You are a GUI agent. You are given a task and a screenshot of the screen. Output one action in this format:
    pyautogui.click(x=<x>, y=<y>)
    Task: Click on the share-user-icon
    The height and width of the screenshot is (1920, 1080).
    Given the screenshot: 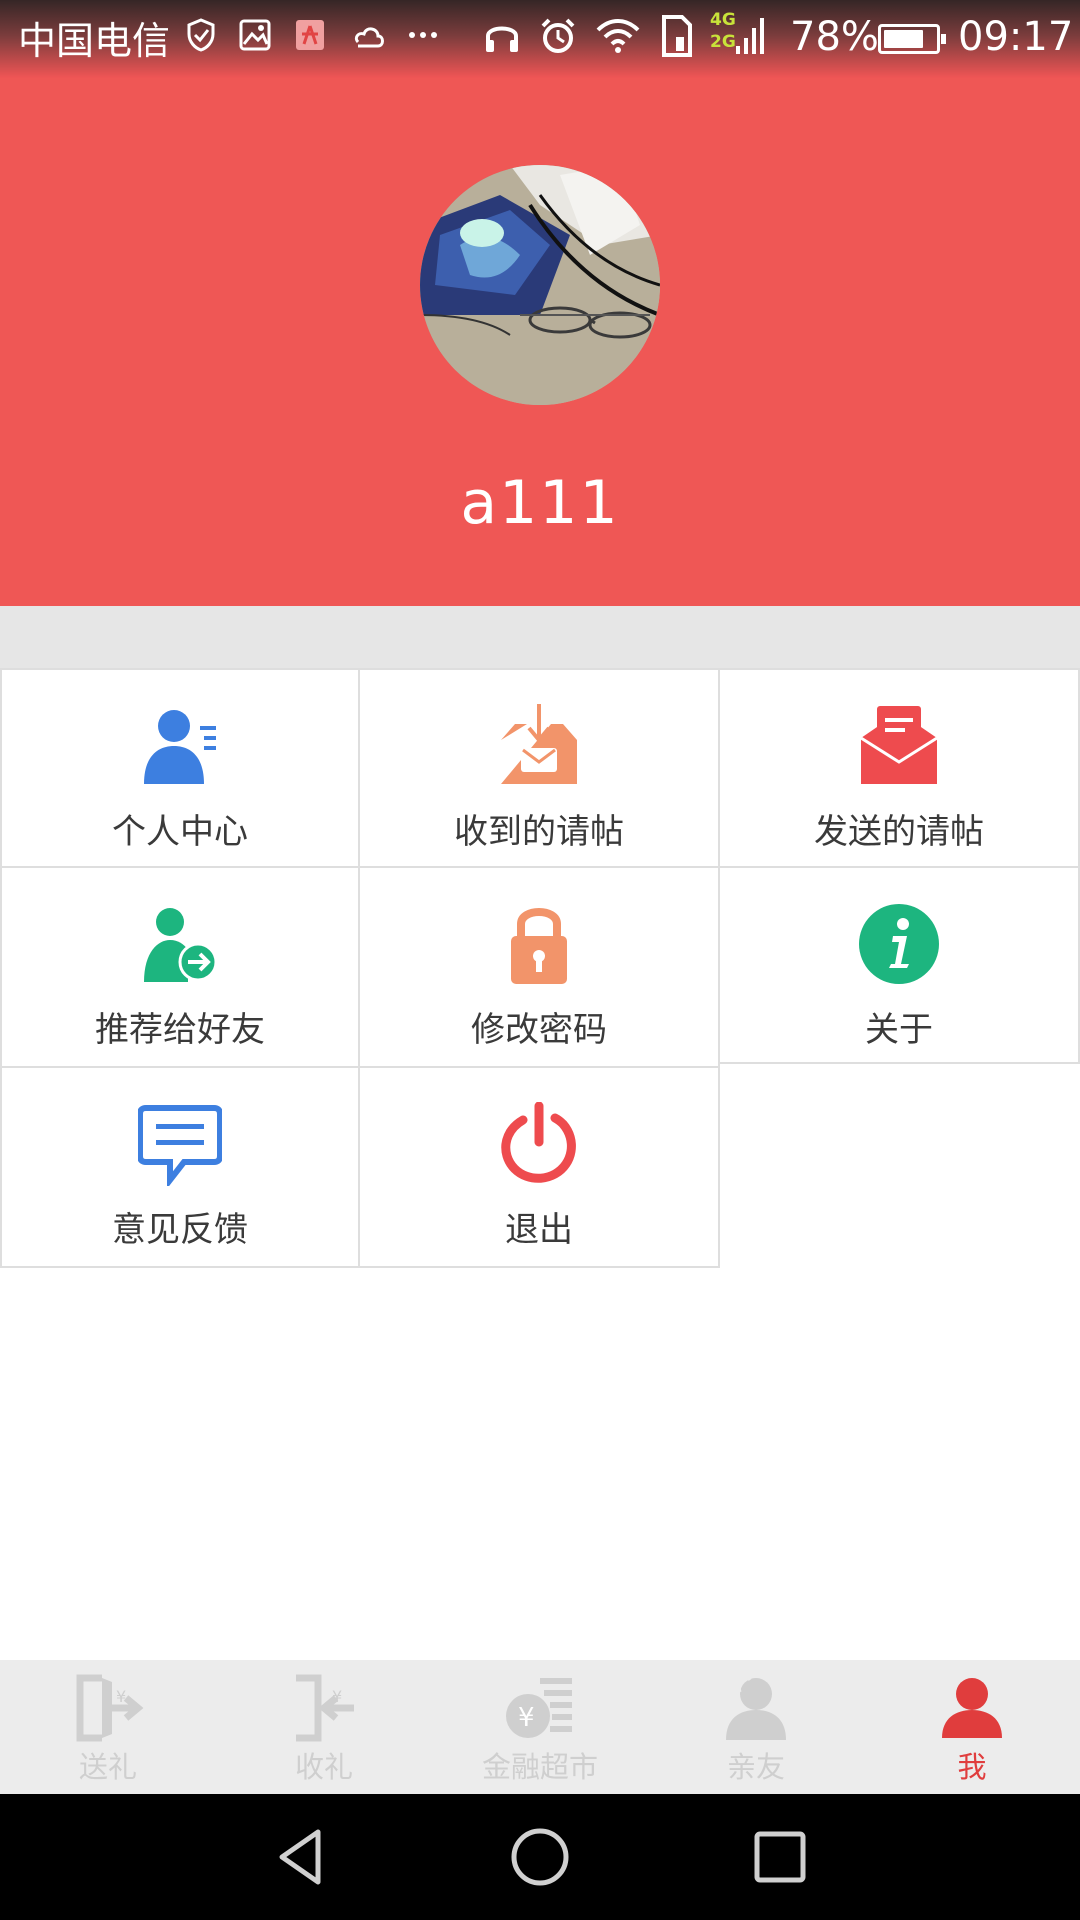 What is the action you would take?
    pyautogui.click(x=181, y=945)
    